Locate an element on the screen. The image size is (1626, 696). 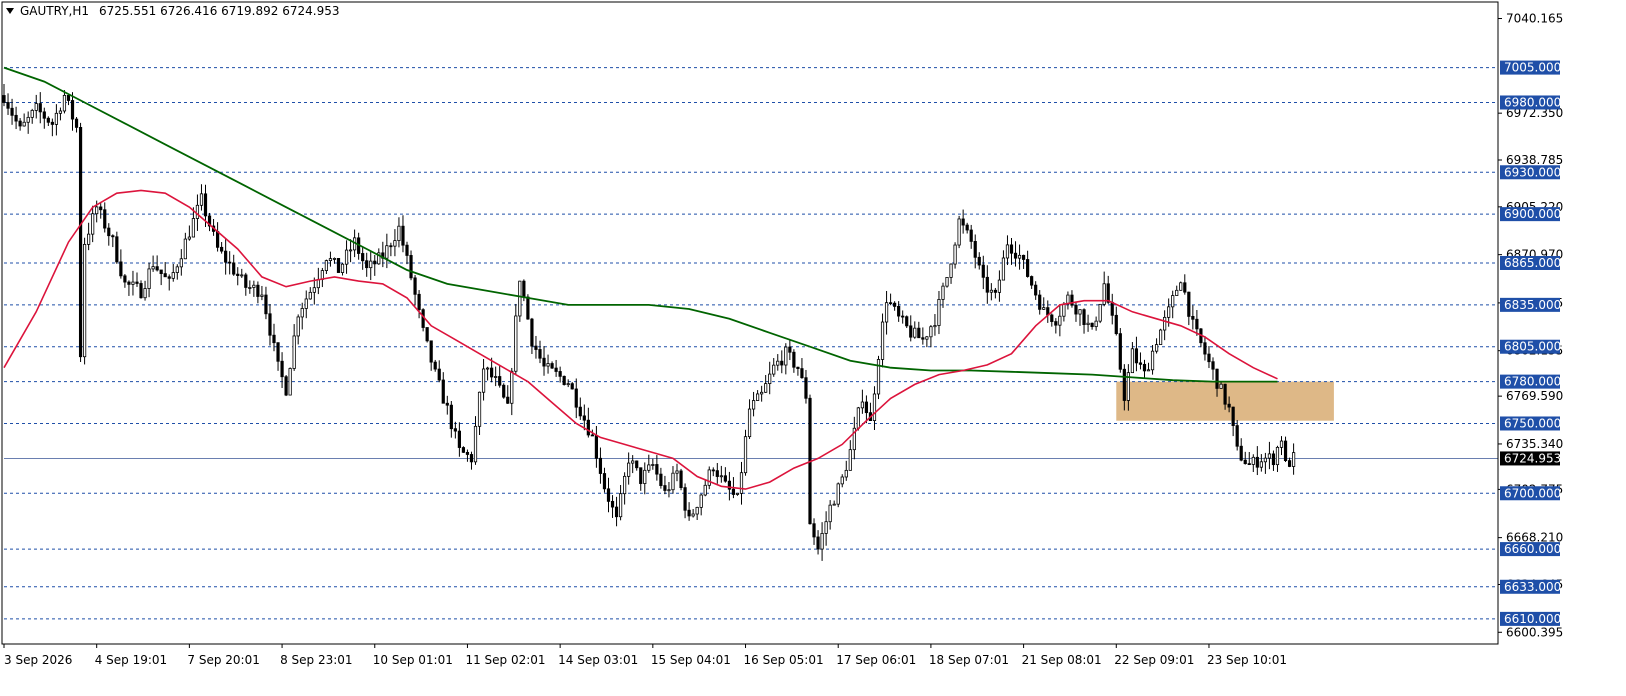
level-price-label: 6750.000 is located at coordinates (1532, 423).